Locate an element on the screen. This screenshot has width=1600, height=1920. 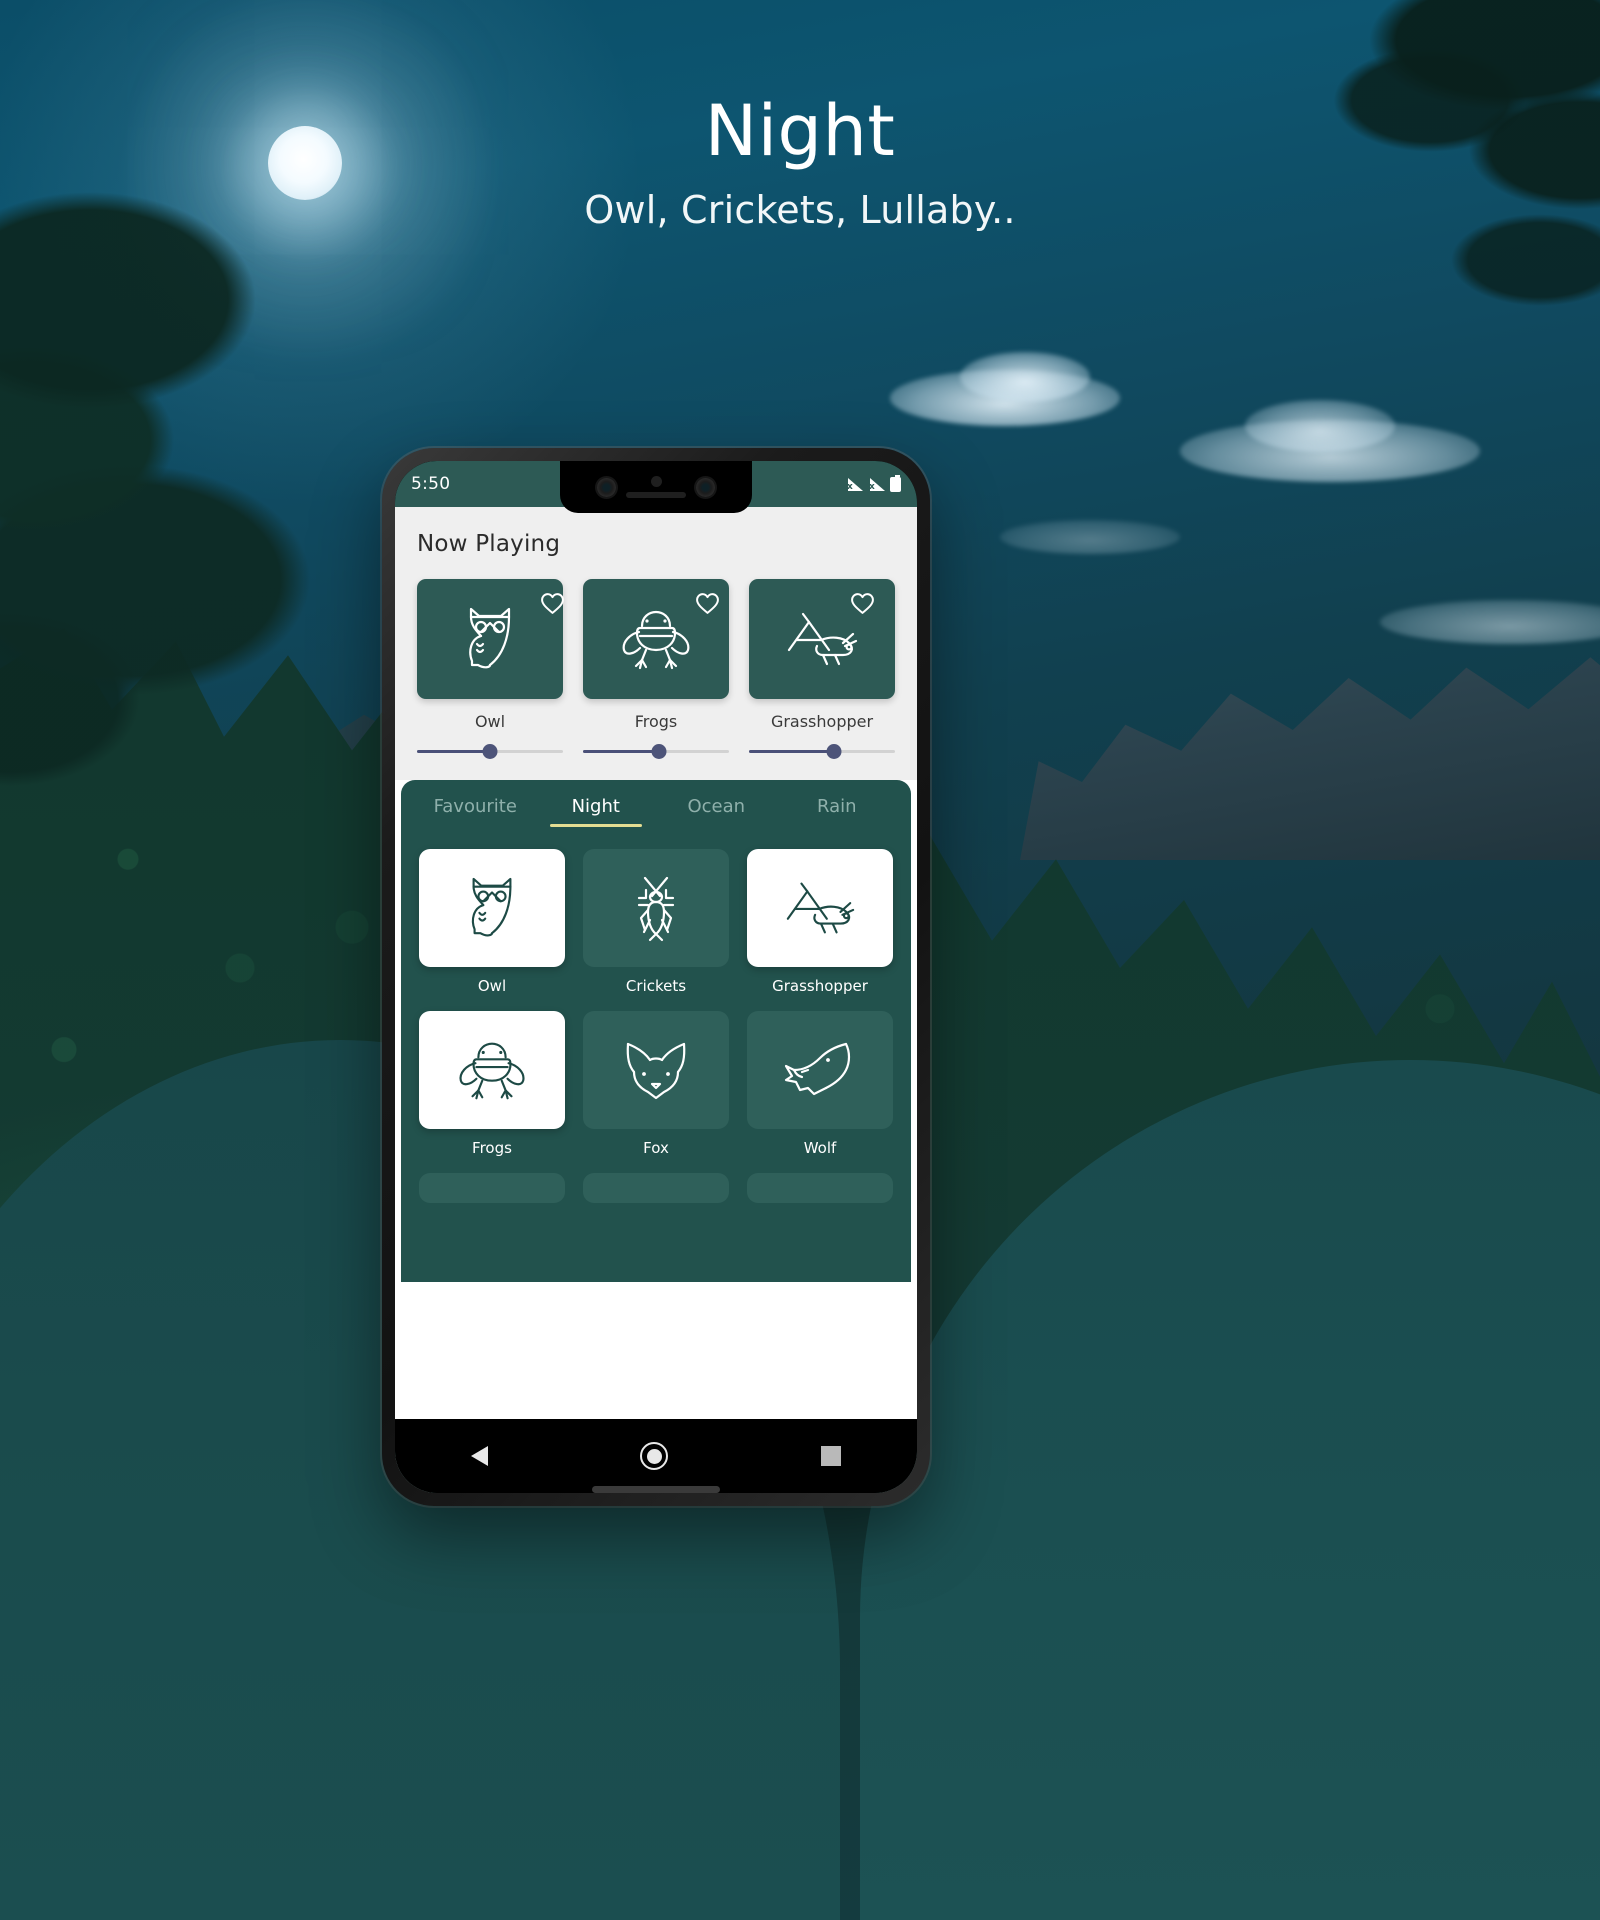
cricket-icon is located at coordinates (656, 909).